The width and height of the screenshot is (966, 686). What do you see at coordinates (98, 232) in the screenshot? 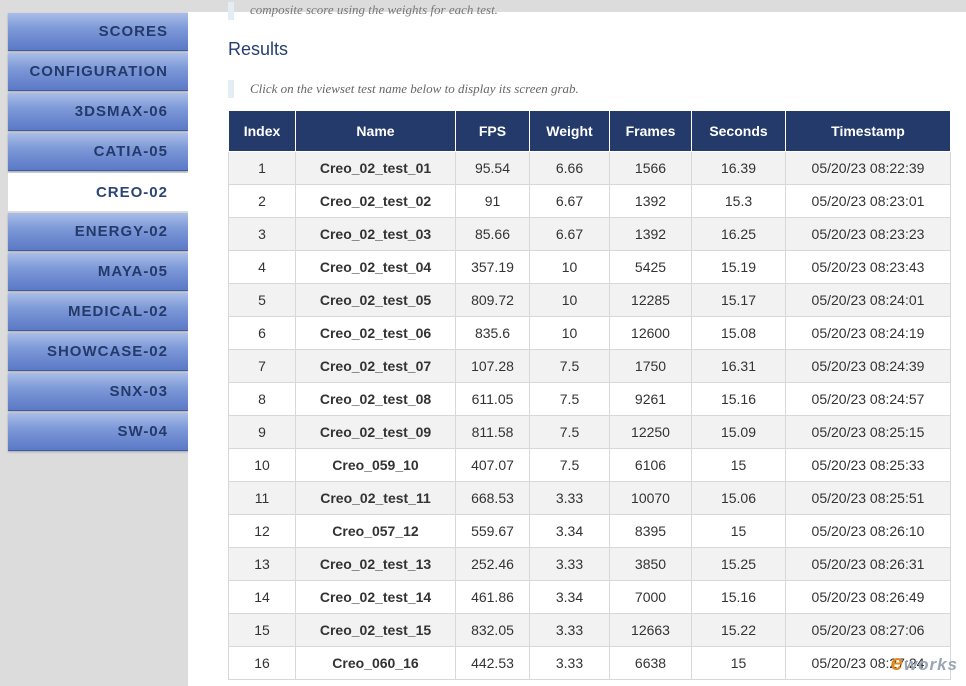
I see `nav-item-energy-02: ENERGY-02` at bounding box center [98, 232].